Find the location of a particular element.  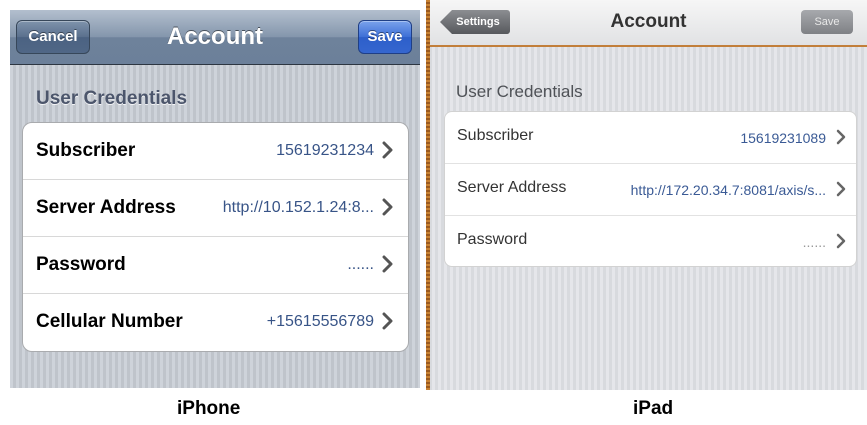

ipad-caption: iPad is located at coordinates (653, 408).